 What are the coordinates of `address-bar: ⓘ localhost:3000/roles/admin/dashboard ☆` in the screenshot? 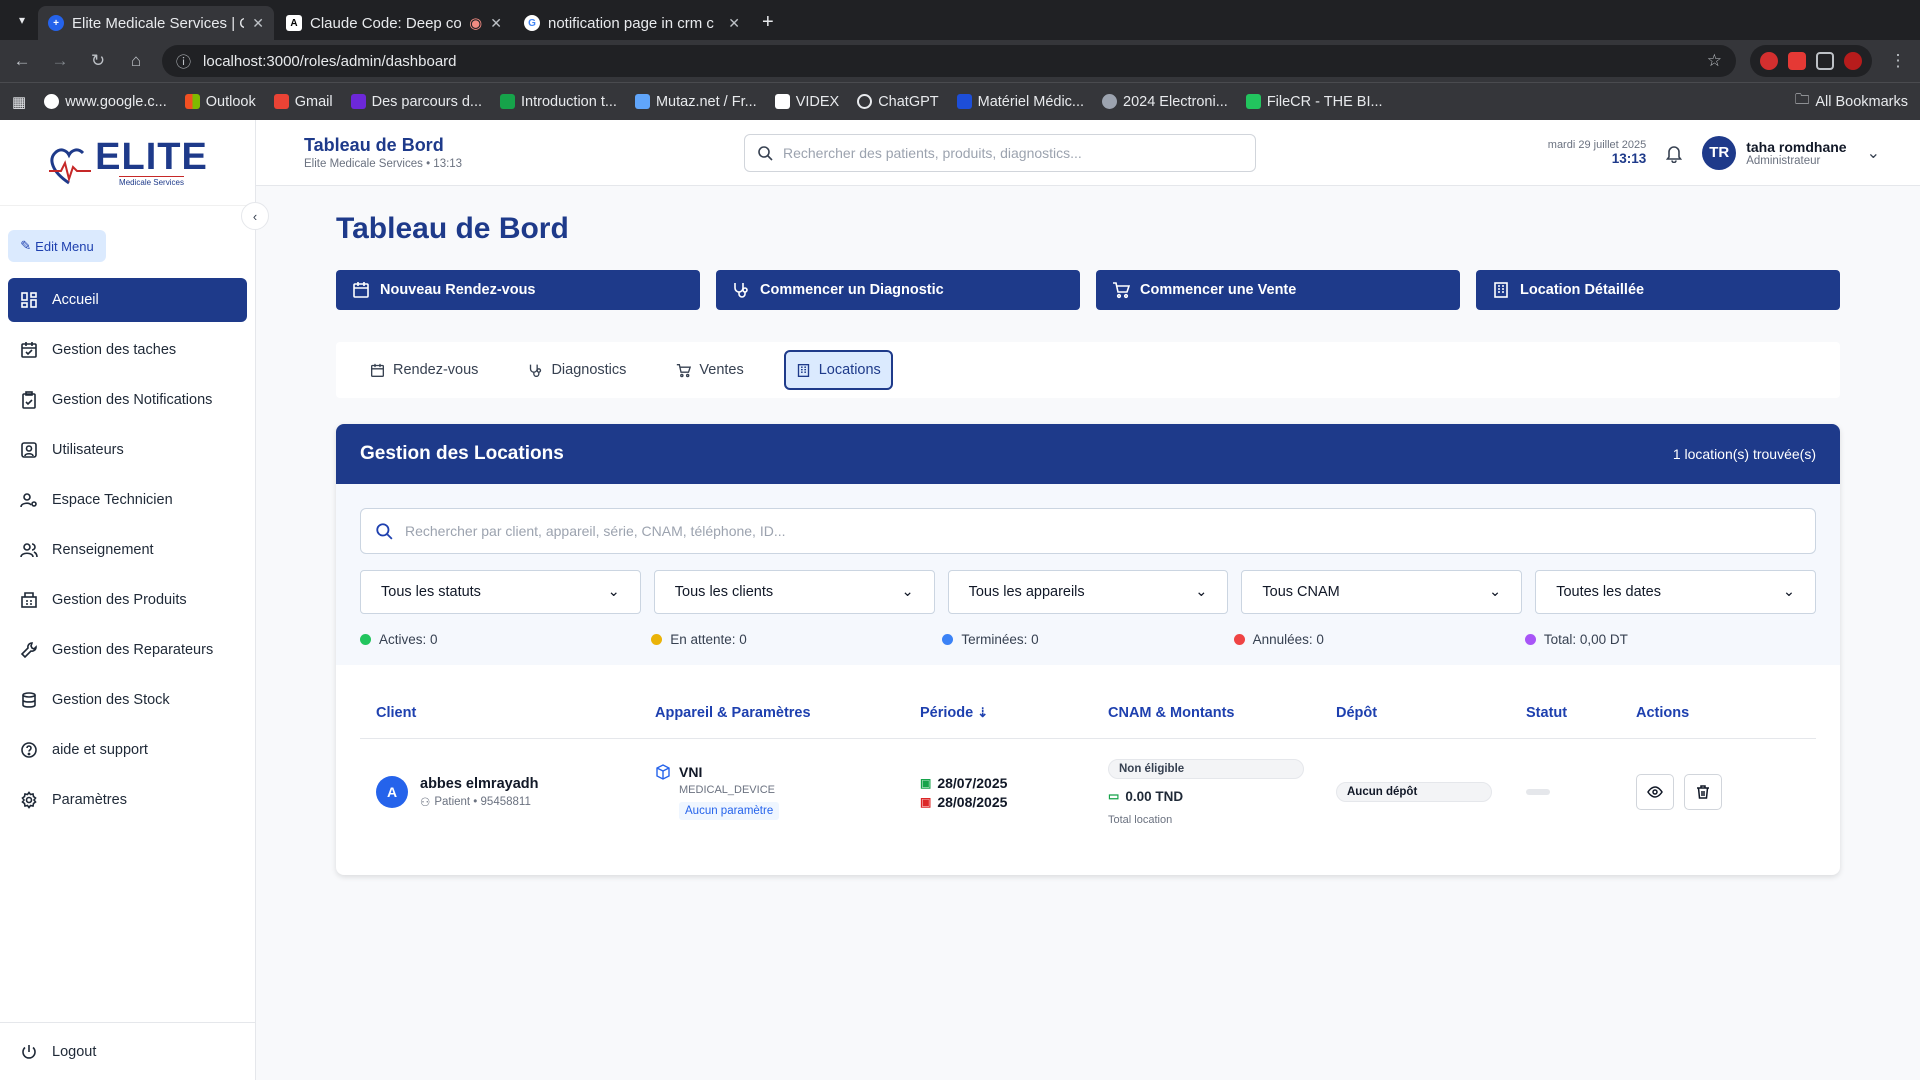 It's located at (949, 61).